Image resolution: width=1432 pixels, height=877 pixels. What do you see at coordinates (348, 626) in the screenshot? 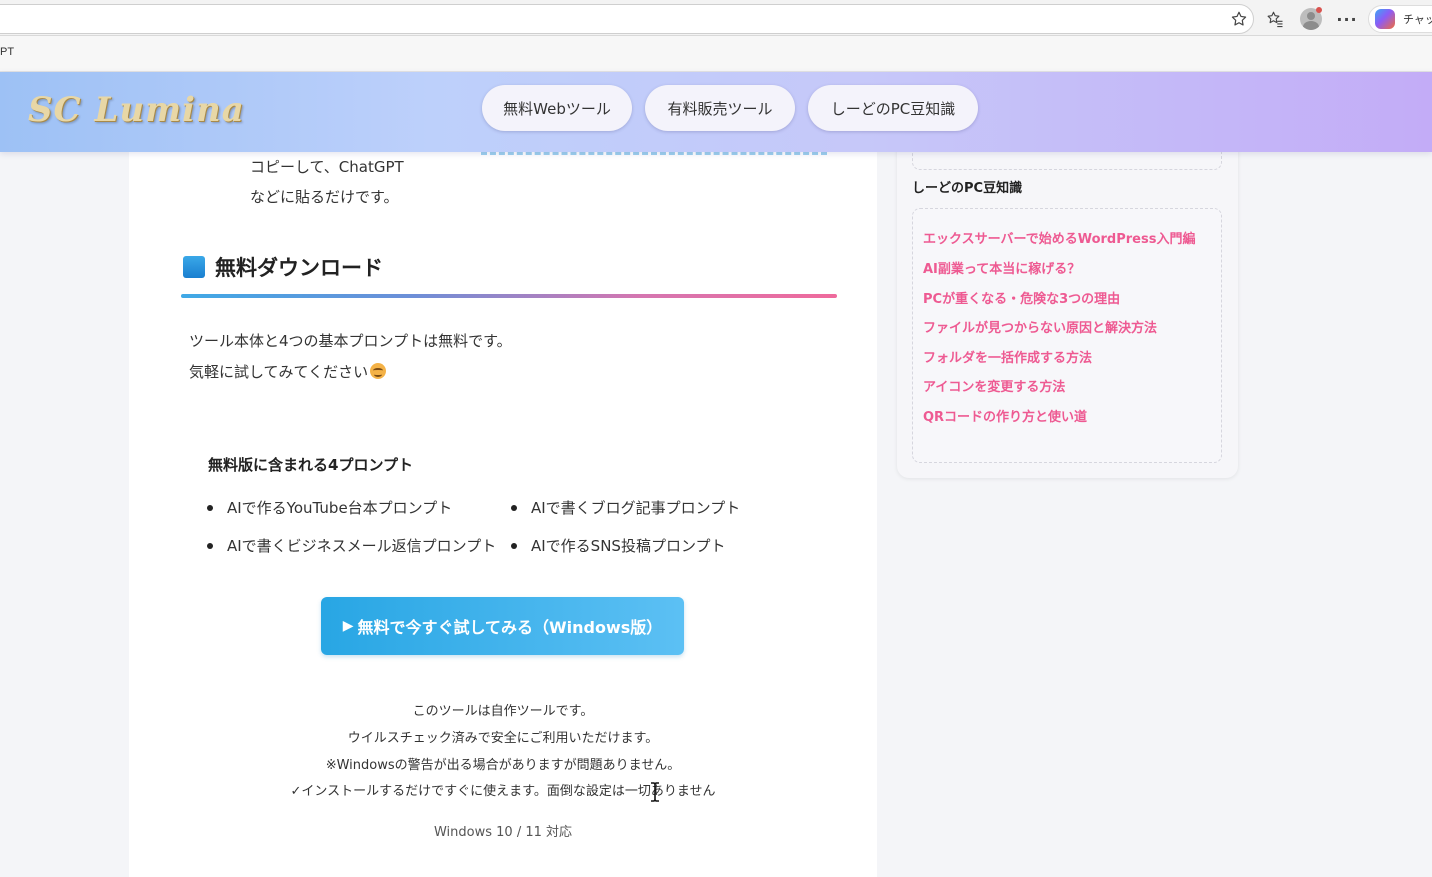
I see `play-icon: ▶` at bounding box center [348, 626].